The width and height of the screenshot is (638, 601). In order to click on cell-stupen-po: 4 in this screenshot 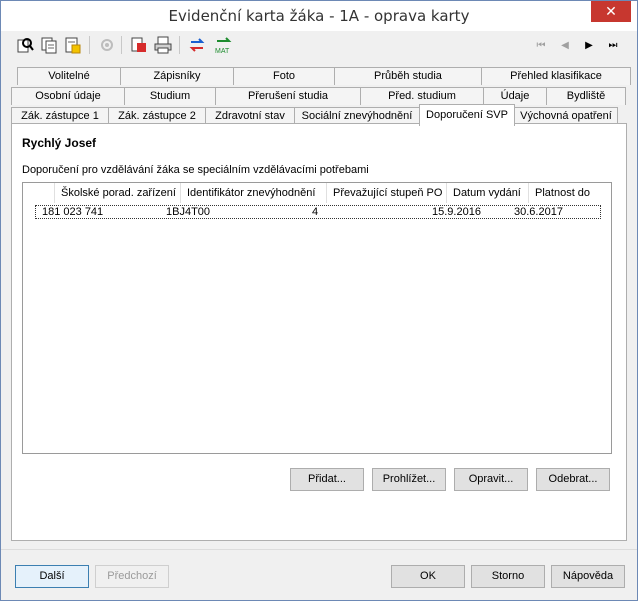, I will do `click(315, 212)`.